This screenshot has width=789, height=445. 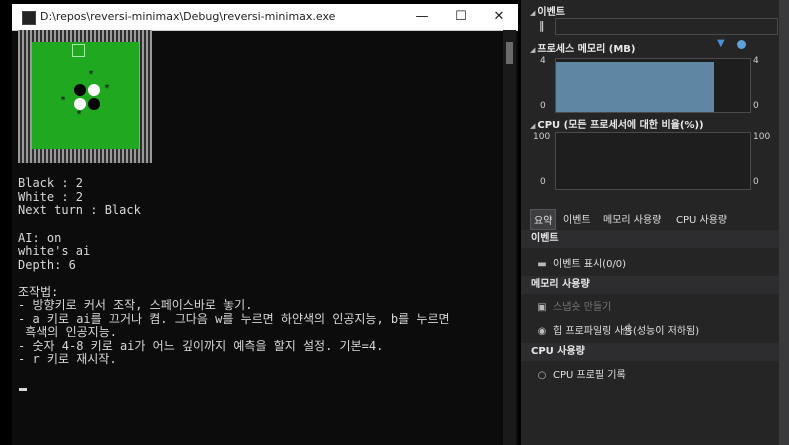 I want to click on tab-memory-usage: 메모리 사용량, so click(x=632, y=218).